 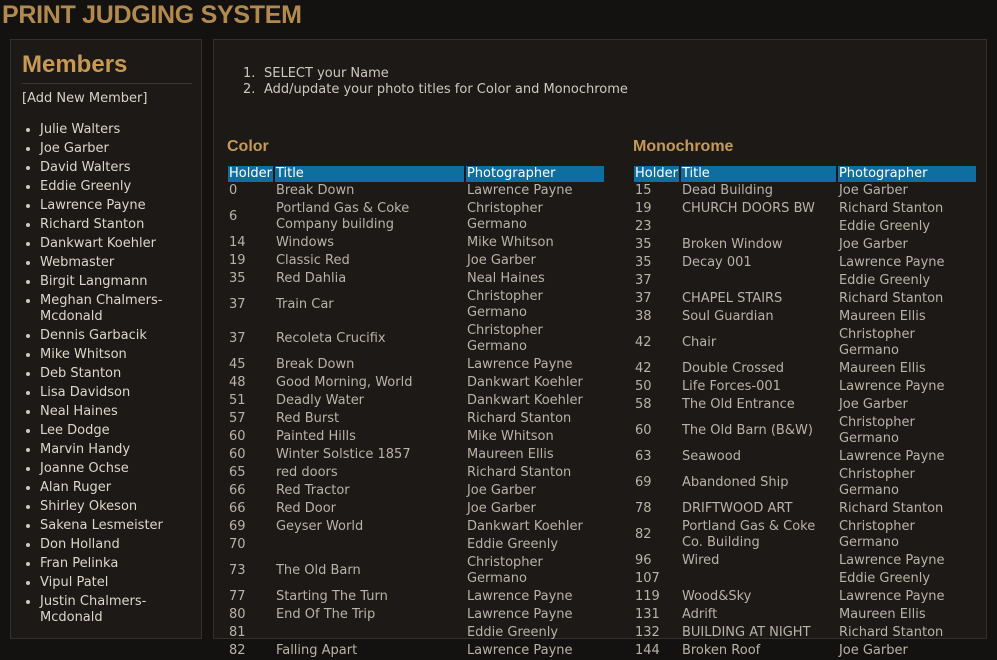 I want to click on title-cell: Break Down, so click(x=315, y=364).